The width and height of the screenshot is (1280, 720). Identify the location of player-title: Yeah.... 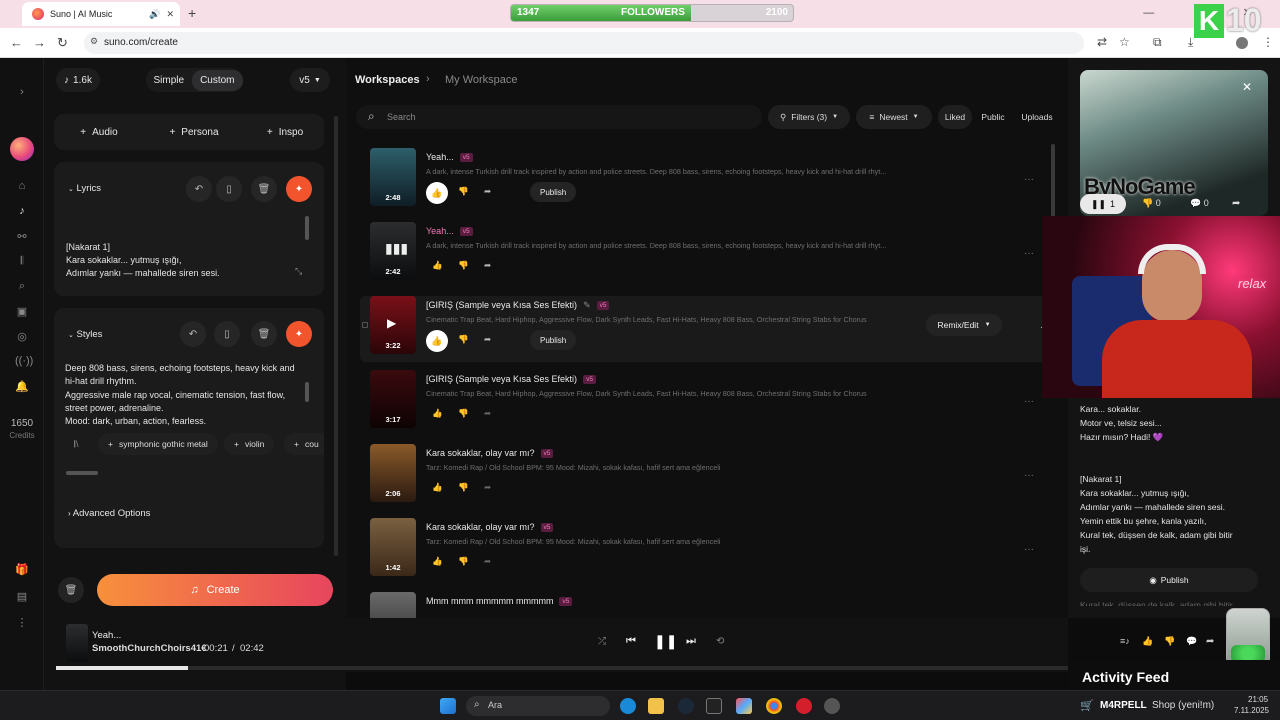
(106, 635).